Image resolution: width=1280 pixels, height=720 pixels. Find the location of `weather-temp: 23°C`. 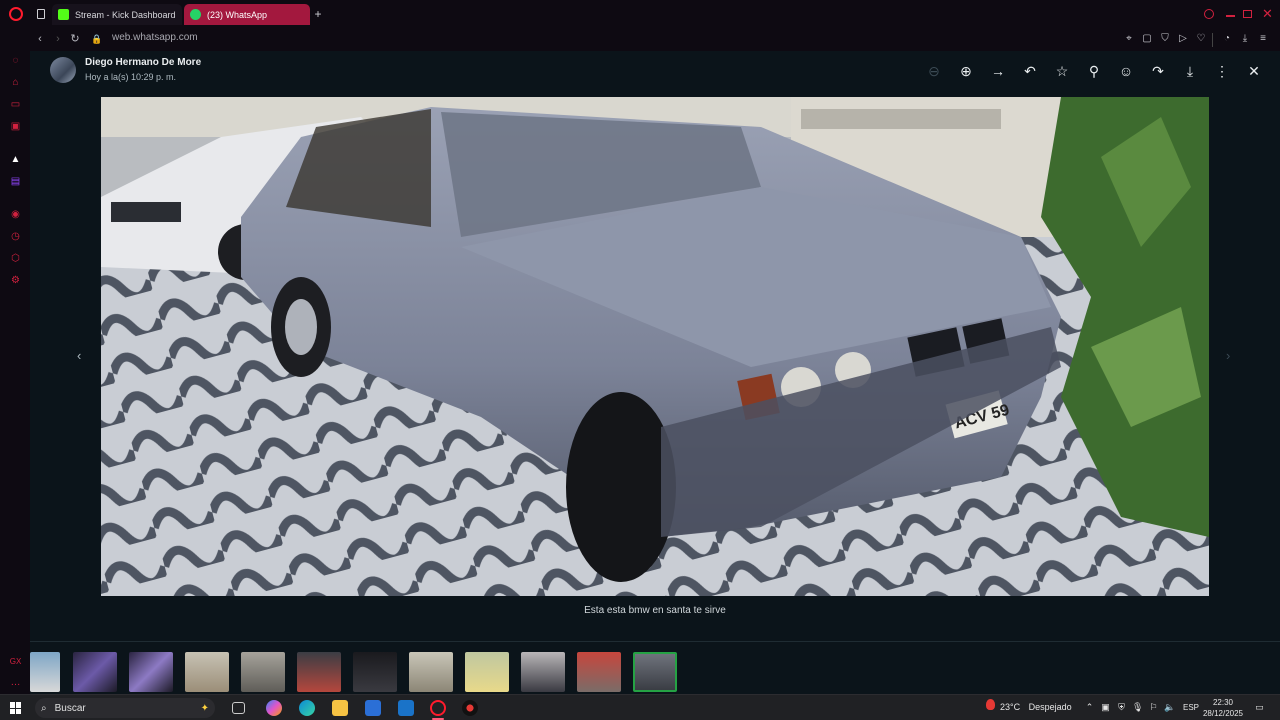

weather-temp: 23°C is located at coordinates (1010, 707).